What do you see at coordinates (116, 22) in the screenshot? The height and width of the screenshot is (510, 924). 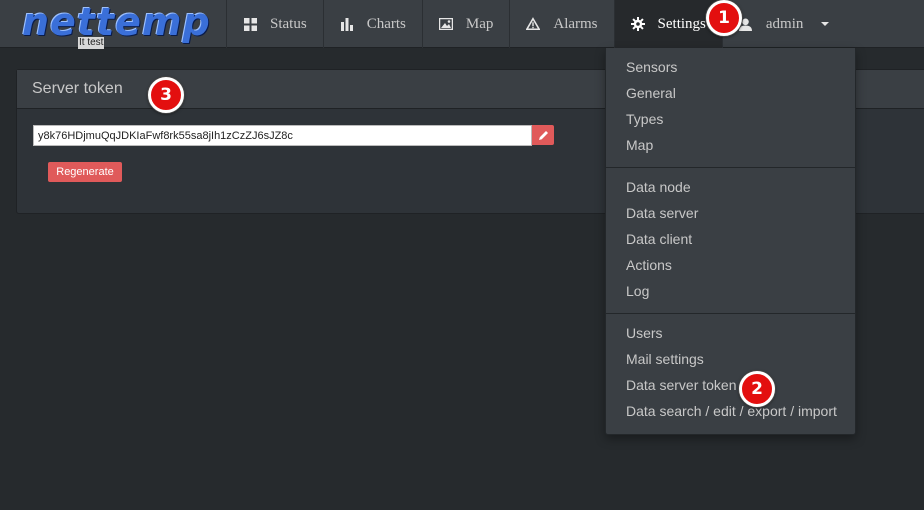 I see `brand-logo-text: nettemp` at bounding box center [116, 22].